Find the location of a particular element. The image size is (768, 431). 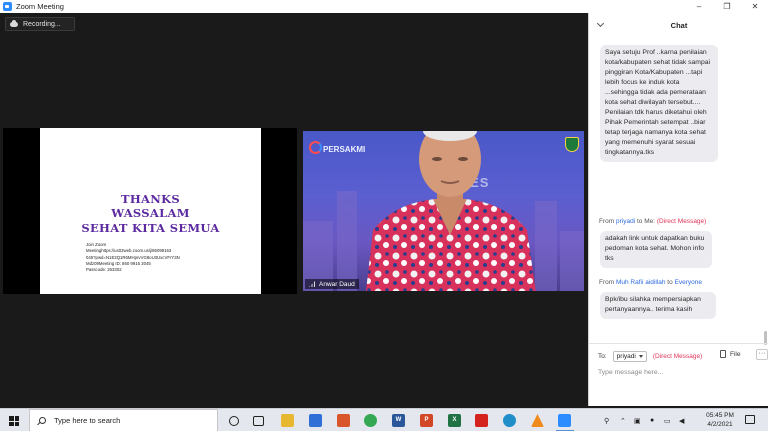

chat-message-input is located at coordinates (678, 372).